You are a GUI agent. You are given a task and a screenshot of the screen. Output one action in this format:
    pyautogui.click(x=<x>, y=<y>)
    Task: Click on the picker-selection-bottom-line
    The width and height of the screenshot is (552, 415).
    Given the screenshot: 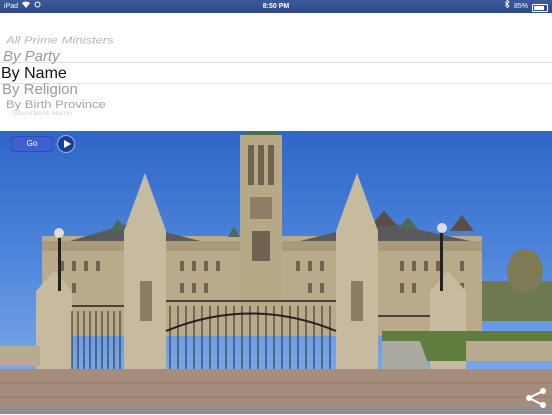 What is the action you would take?
    pyautogui.click(x=276, y=83)
    